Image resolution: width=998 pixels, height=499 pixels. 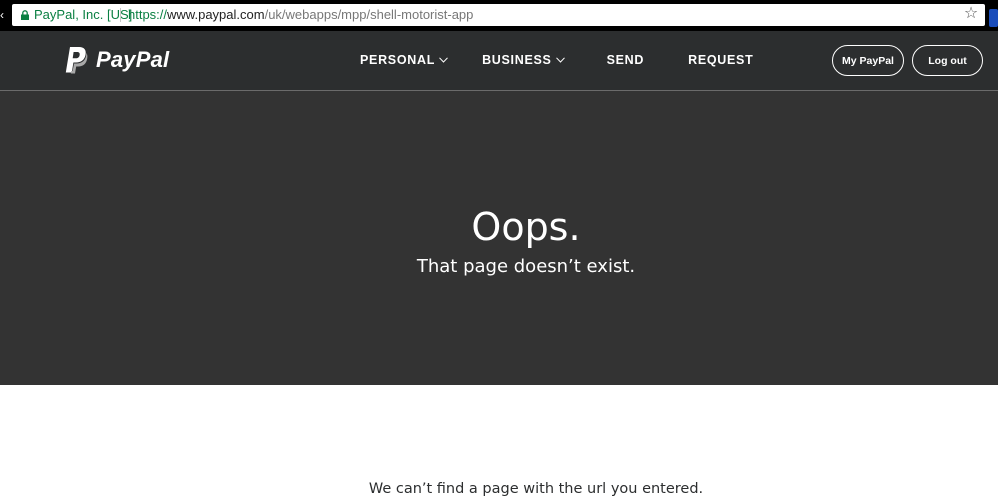 What do you see at coordinates (993, 18) in the screenshot?
I see `extension-icon` at bounding box center [993, 18].